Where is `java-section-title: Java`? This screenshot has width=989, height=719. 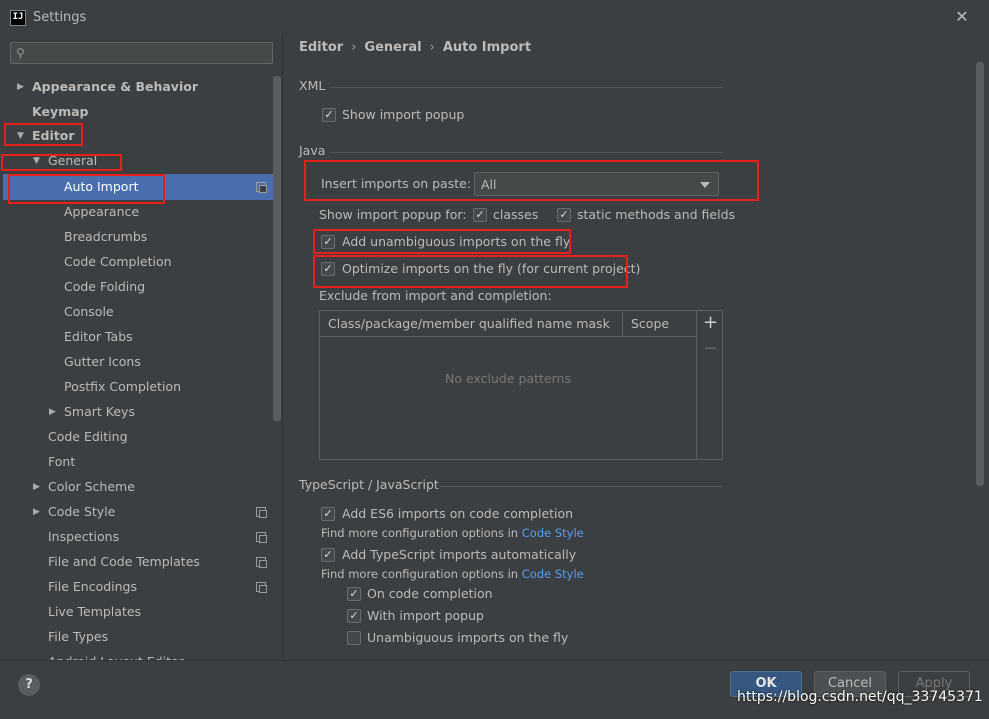 java-section-title: Java is located at coordinates (312, 150).